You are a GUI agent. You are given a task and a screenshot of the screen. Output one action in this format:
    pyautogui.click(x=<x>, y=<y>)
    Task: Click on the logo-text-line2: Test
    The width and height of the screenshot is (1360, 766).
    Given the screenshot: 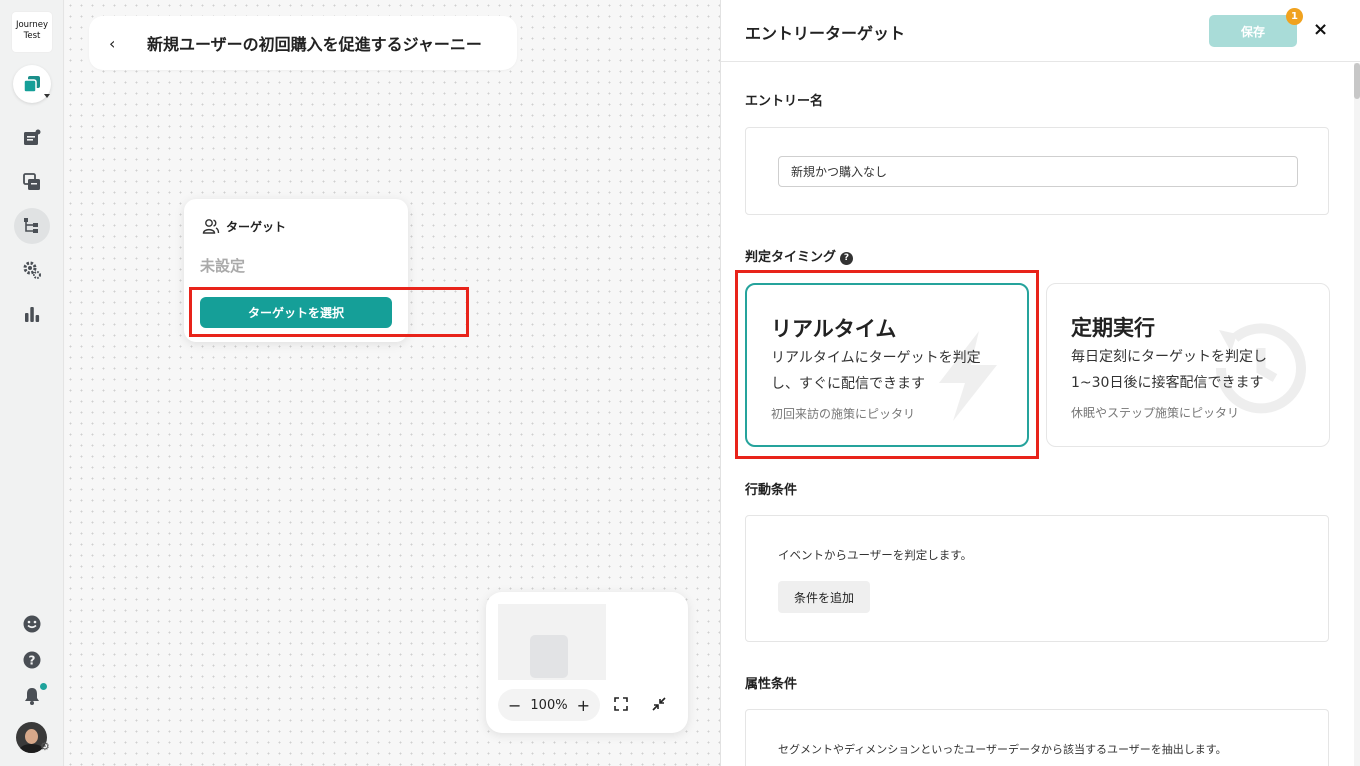 What is the action you would take?
    pyautogui.click(x=32, y=36)
    